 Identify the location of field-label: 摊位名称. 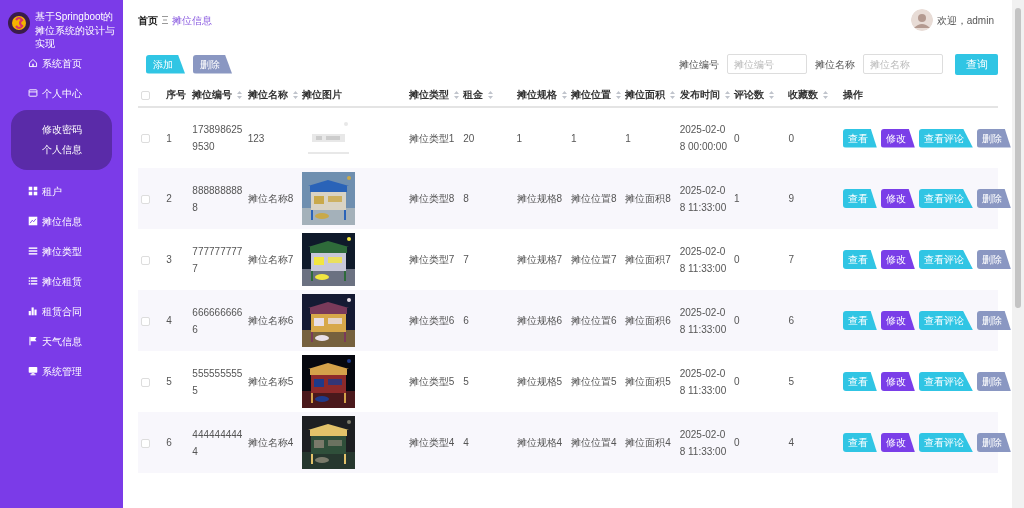
(835, 64).